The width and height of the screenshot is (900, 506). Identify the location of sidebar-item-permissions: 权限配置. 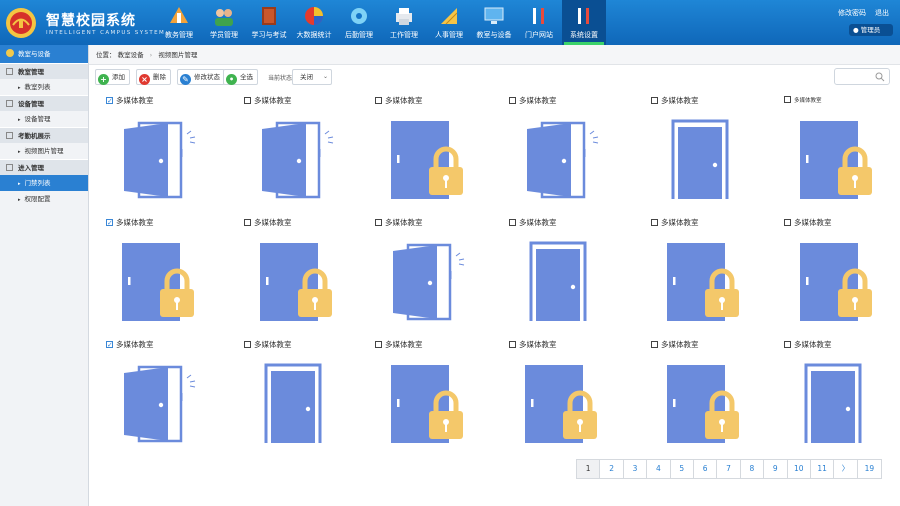
(44, 199).